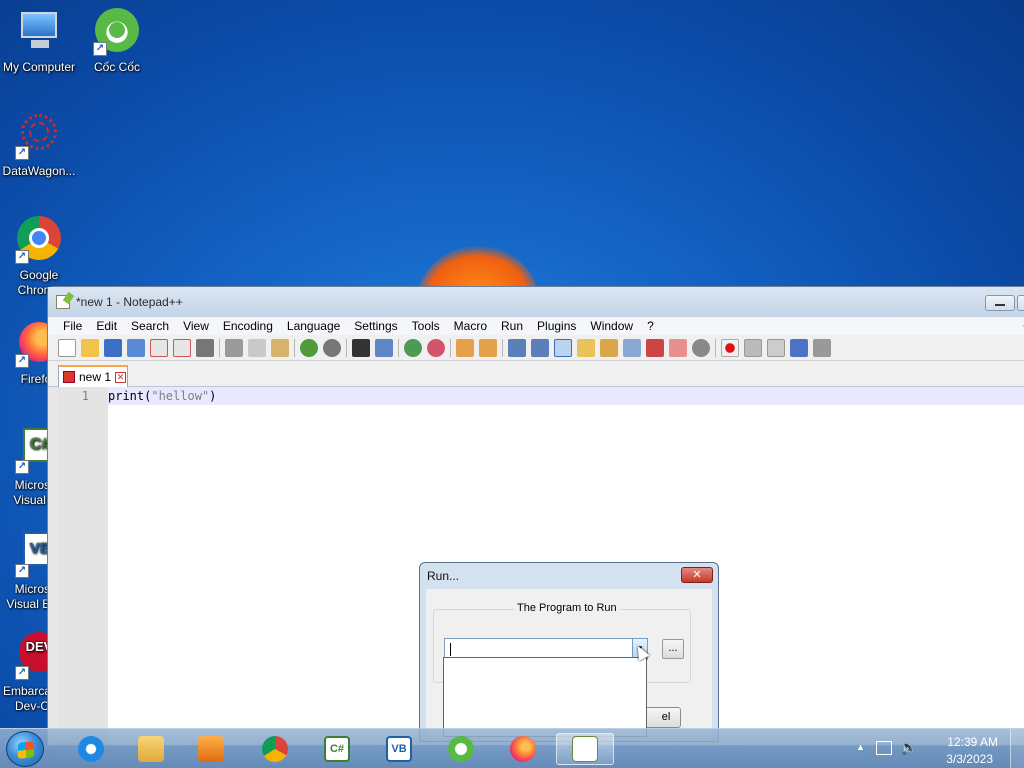  I want to click on user-language-icon, so click(609, 347).